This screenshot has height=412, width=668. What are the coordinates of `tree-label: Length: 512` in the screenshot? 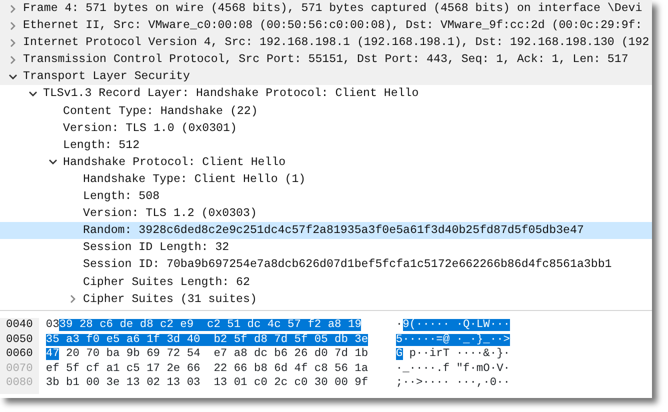 It's located at (101, 146).